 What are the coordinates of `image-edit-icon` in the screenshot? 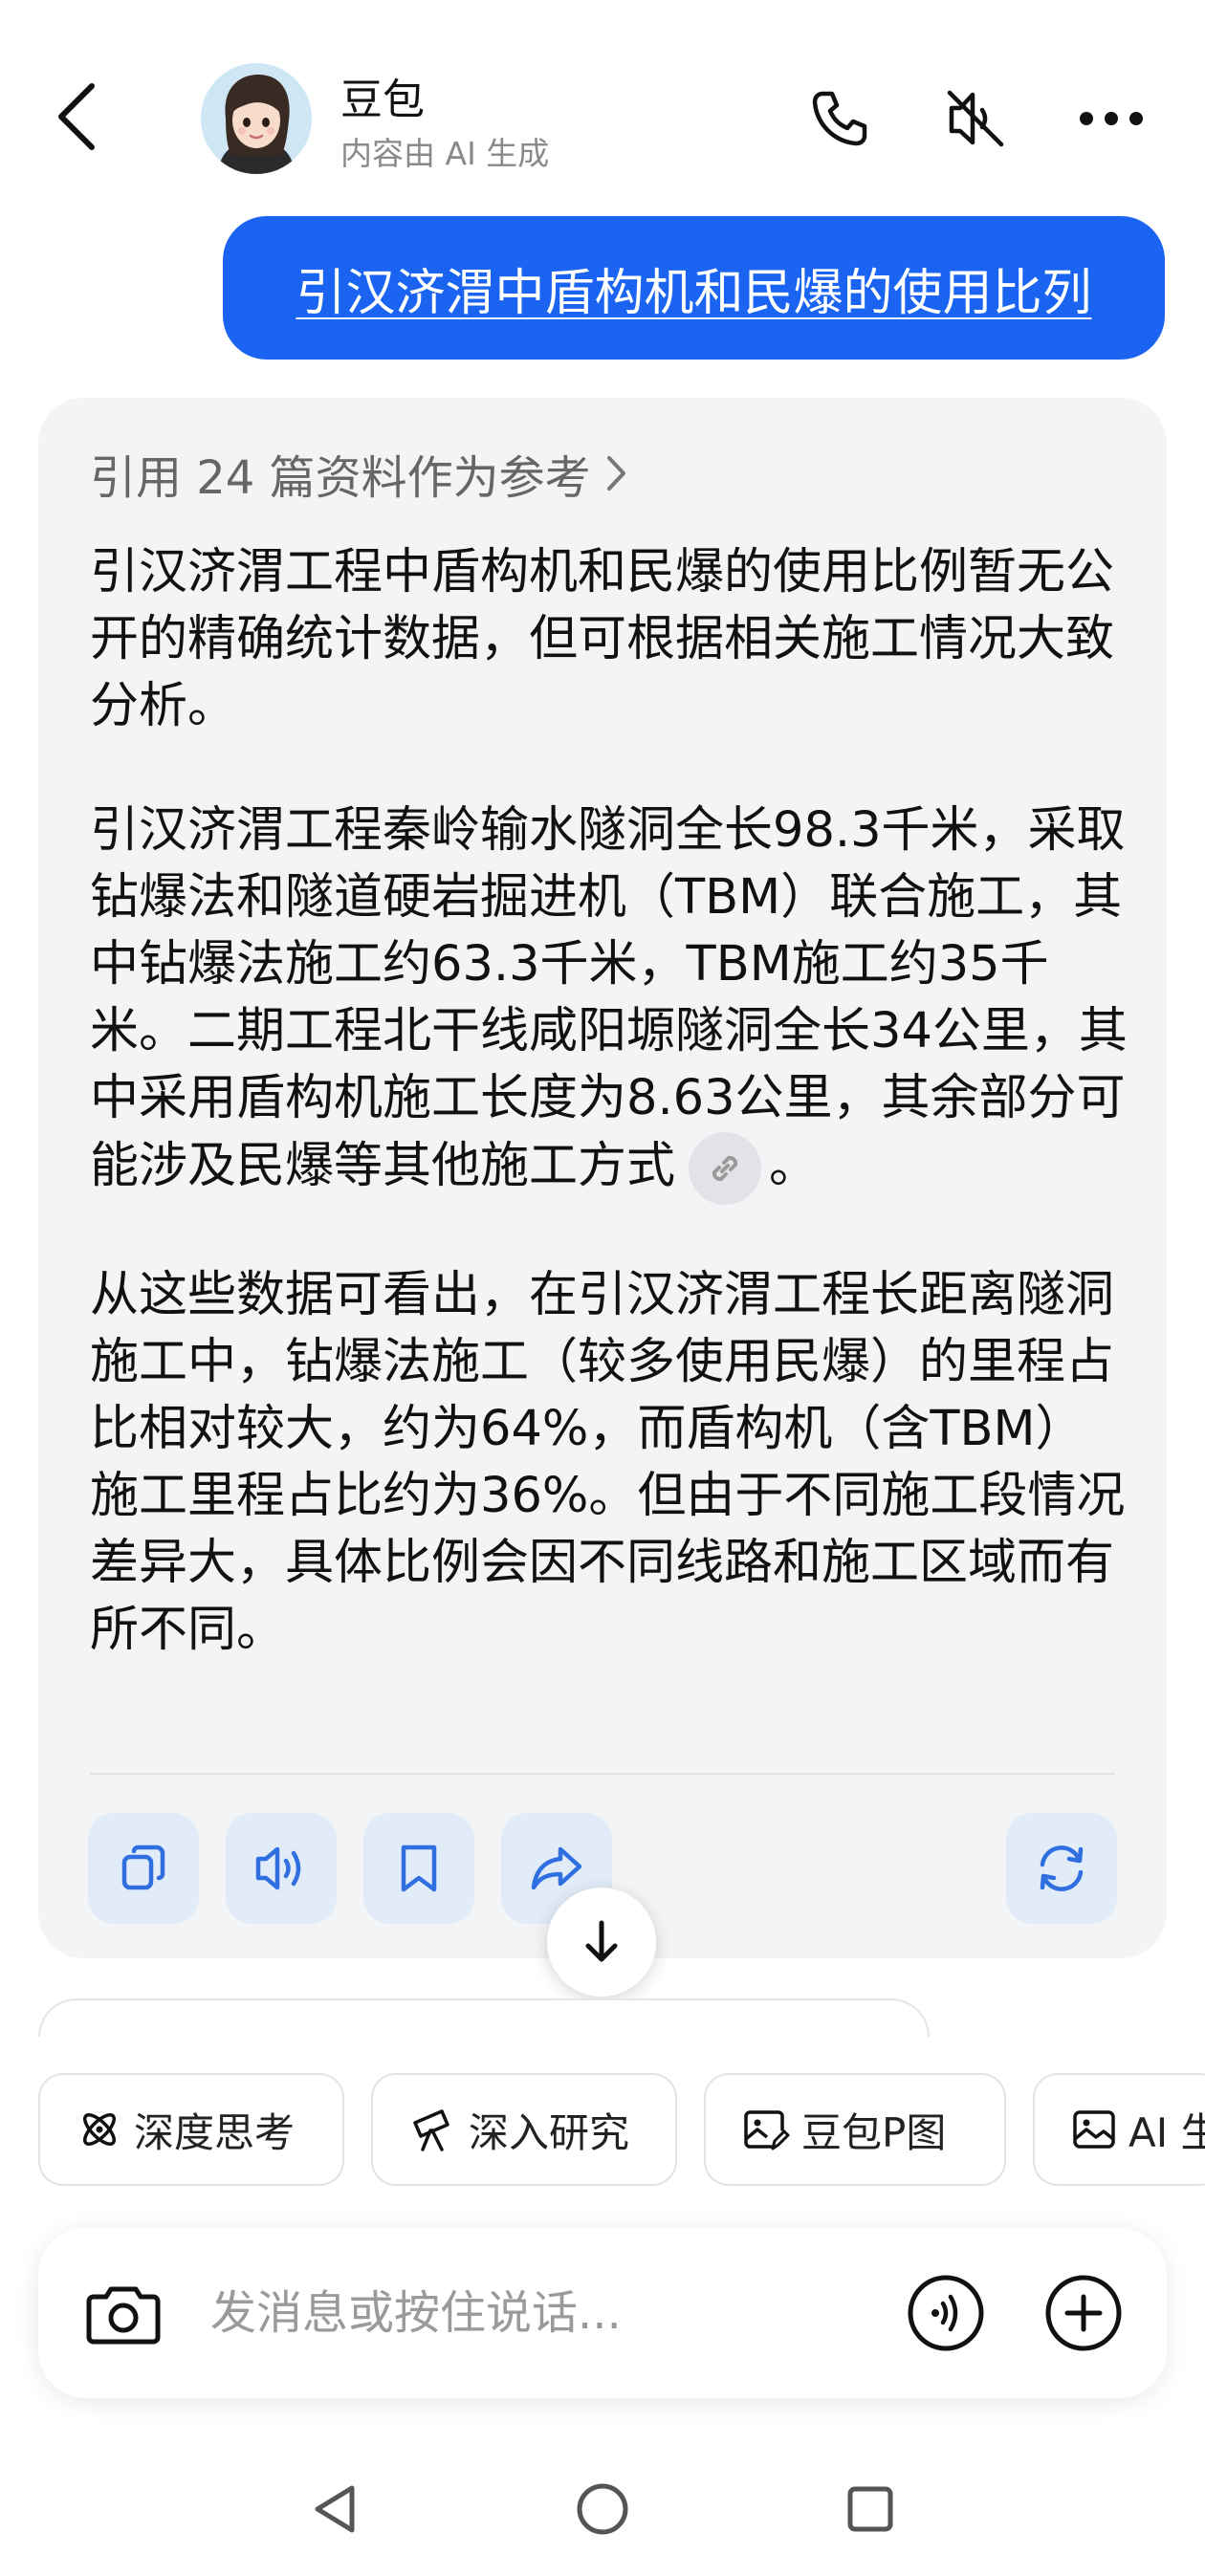 It's located at (767, 2130).